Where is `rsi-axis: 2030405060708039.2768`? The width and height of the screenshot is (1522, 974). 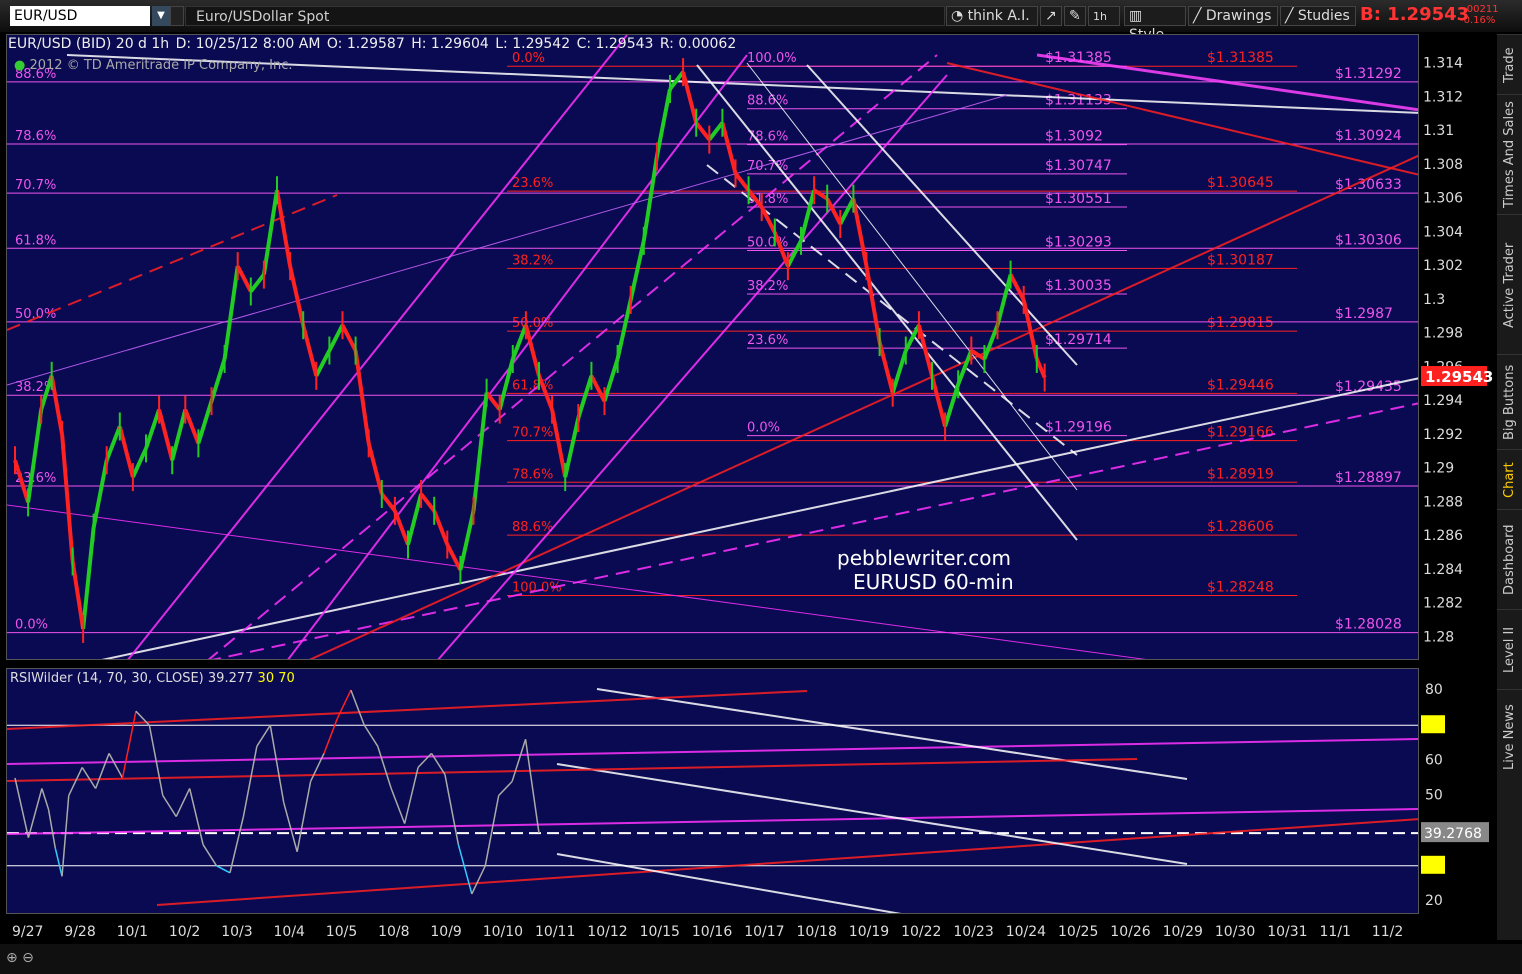 rsi-axis: 2030405060708039.2768 is located at coordinates (1458, 791).